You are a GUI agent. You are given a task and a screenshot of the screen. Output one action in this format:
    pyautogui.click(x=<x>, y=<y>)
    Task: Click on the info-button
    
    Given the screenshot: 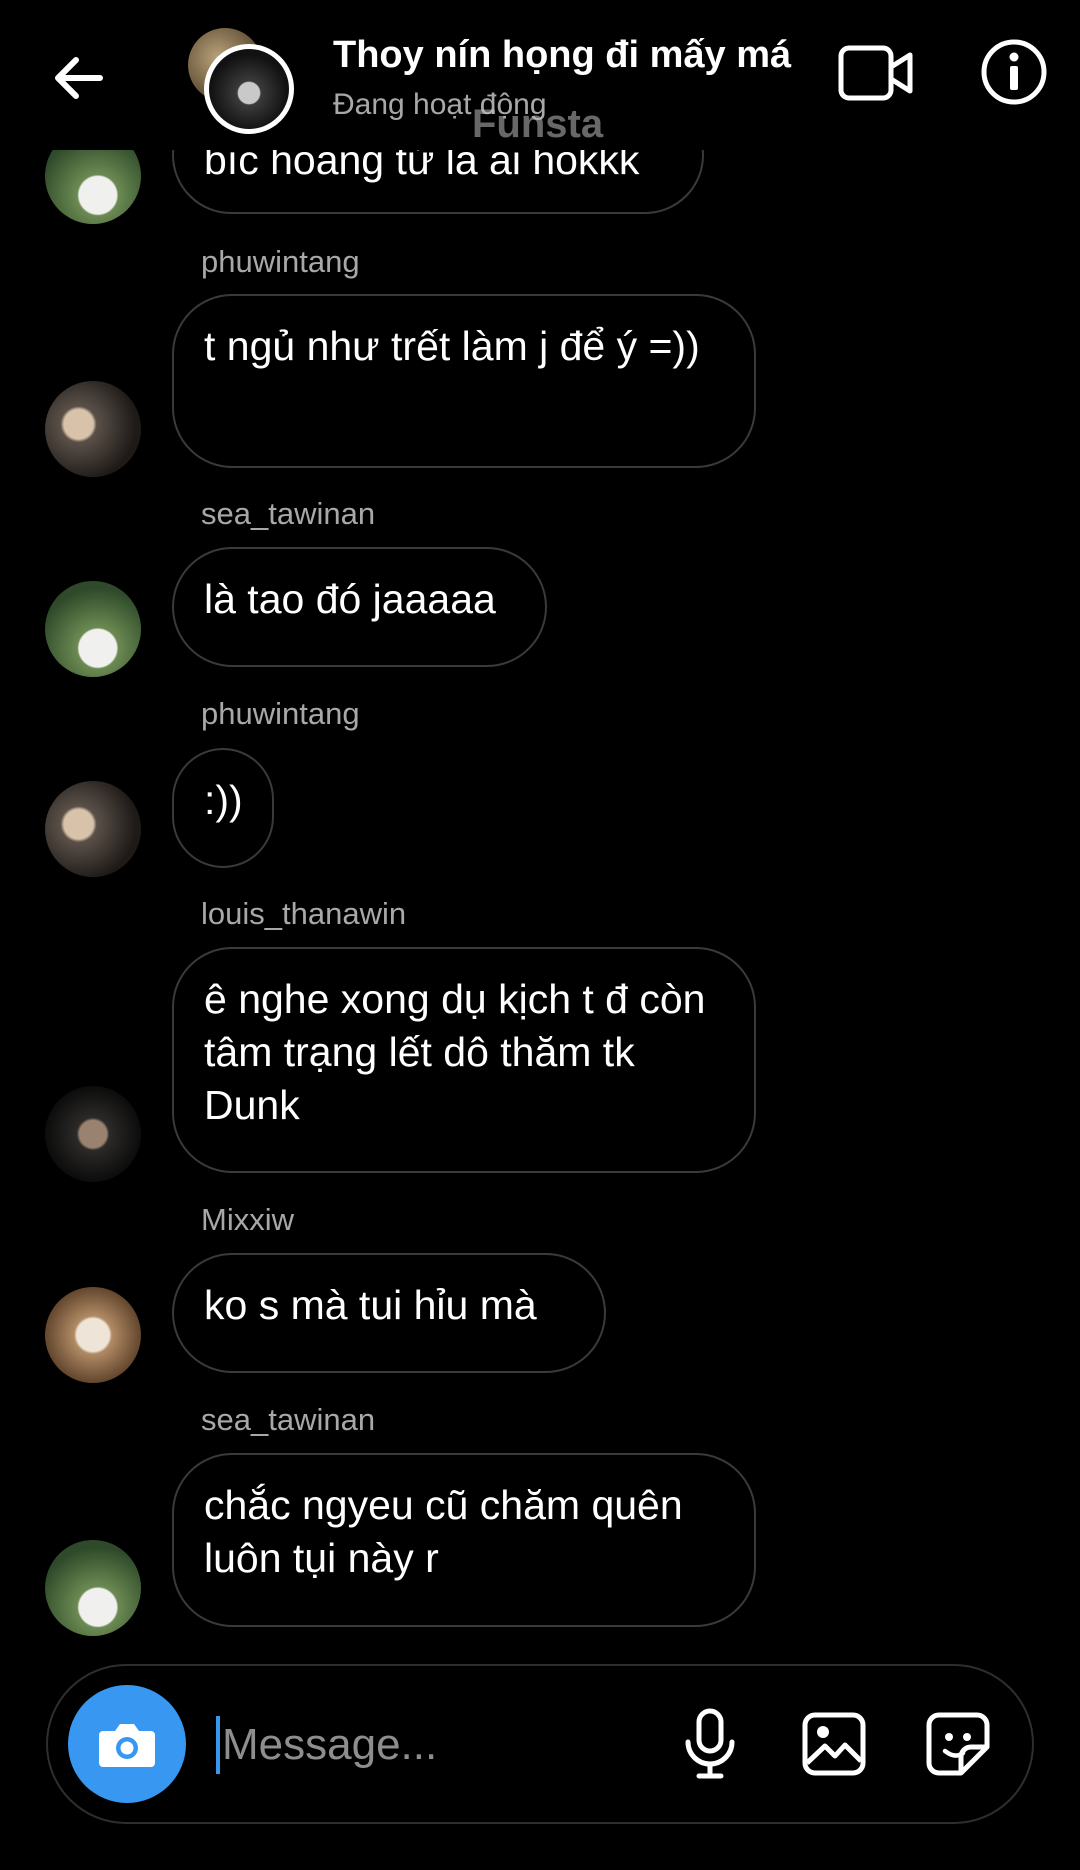 What is the action you would take?
    pyautogui.click(x=1014, y=72)
    